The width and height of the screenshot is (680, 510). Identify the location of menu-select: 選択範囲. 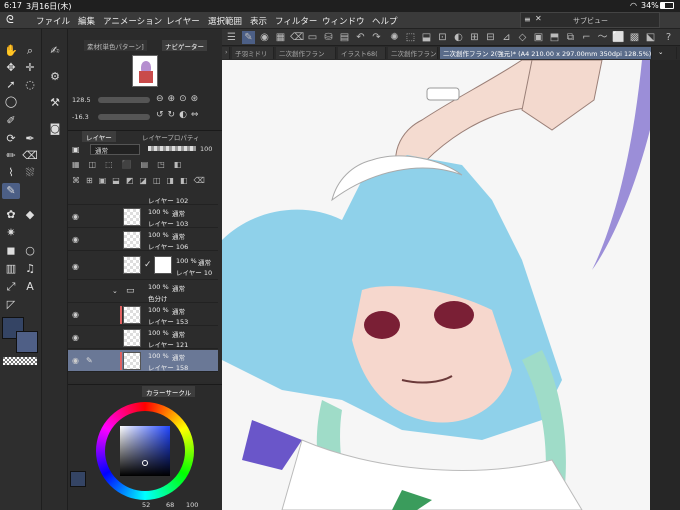
(225, 21).